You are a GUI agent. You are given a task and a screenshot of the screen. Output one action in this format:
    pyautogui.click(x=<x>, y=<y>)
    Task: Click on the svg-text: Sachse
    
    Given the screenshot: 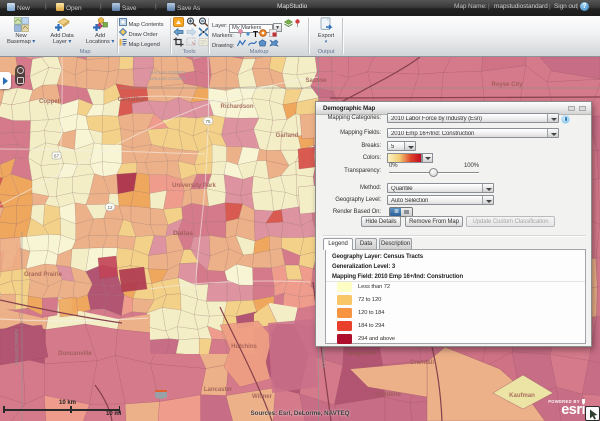 What is the action you would take?
    pyautogui.click(x=316, y=81)
    